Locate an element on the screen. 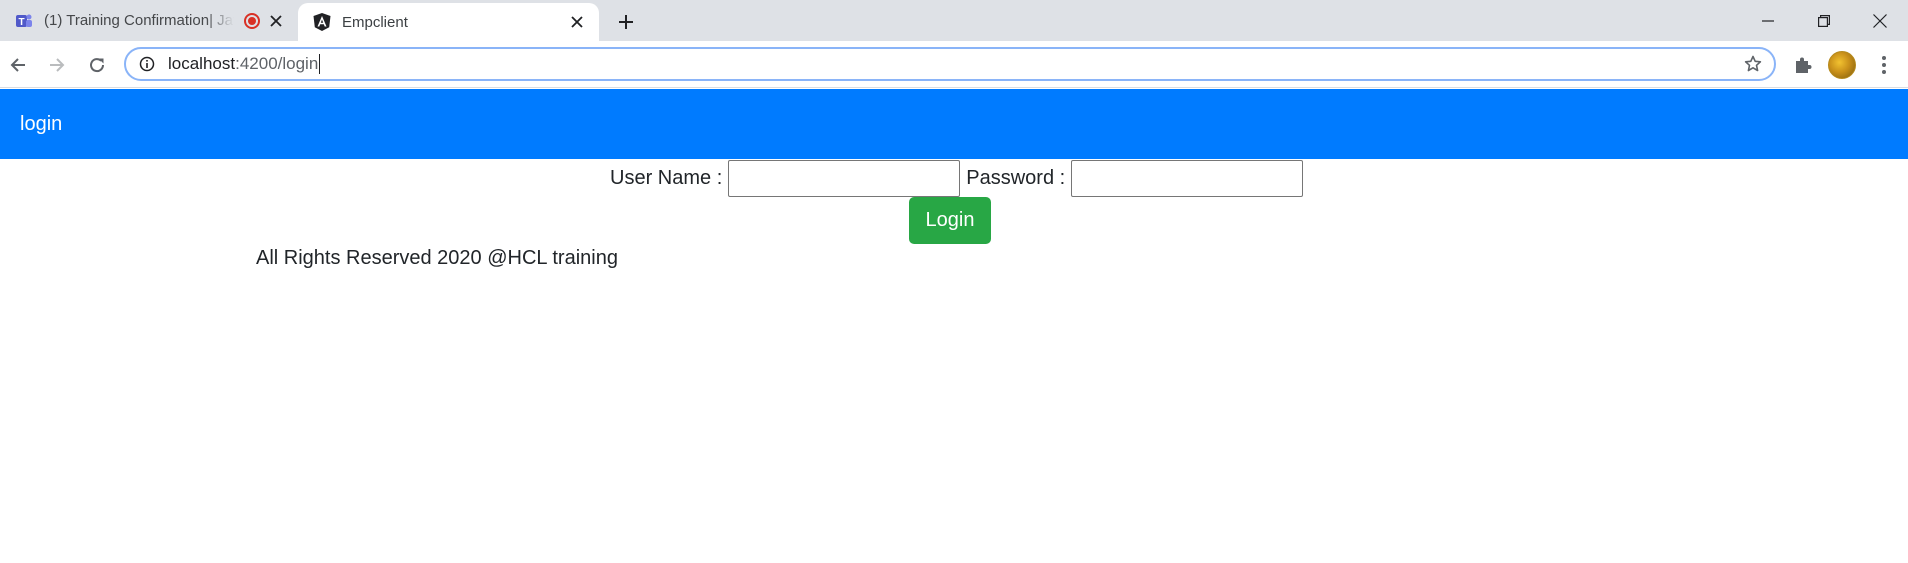 This screenshot has height=563, width=1908. puzzle-icon is located at coordinates (1804, 65).